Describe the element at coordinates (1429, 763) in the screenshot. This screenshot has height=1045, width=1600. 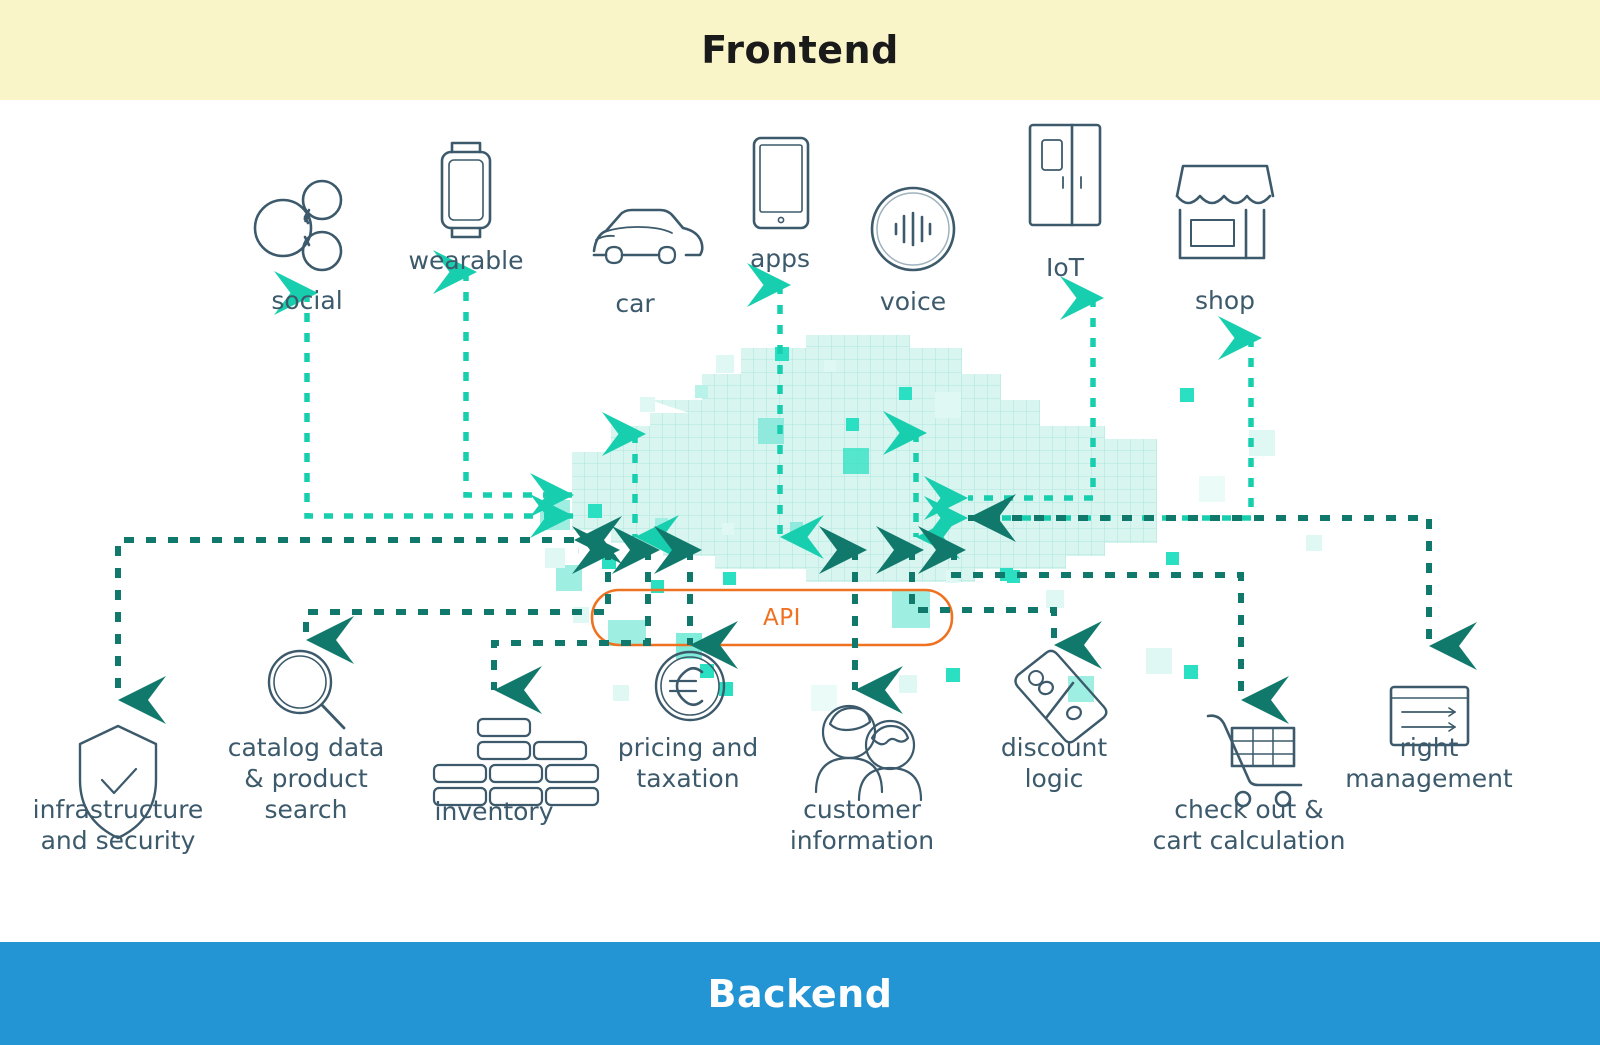
I see `label-rights: right management` at that location.